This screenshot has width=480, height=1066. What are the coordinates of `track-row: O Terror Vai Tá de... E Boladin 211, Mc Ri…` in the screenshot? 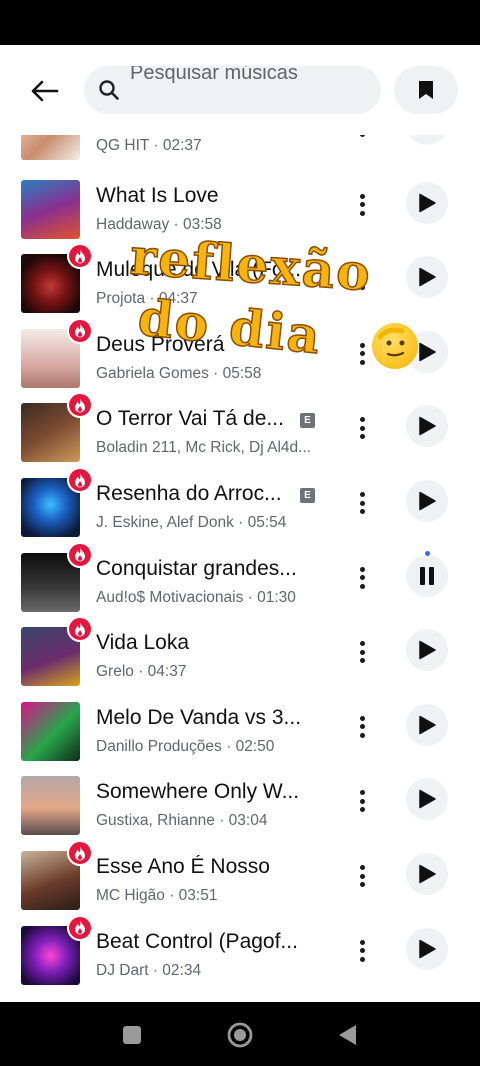 It's located at (240, 434).